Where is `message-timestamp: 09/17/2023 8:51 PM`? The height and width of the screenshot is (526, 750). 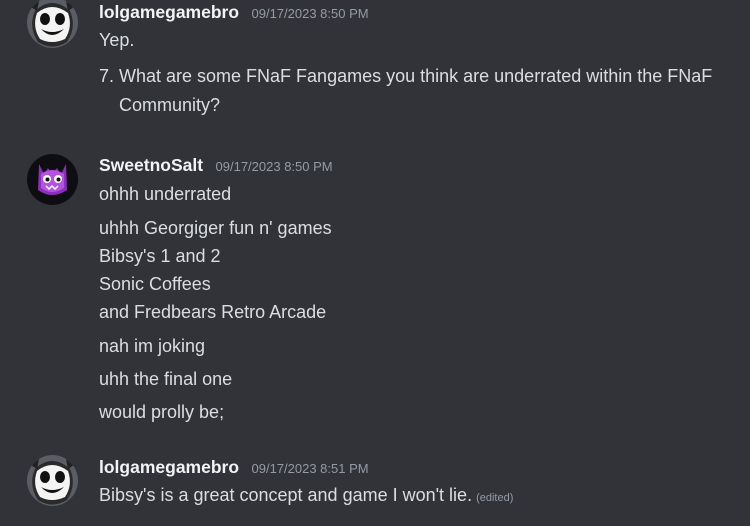
message-timestamp: 09/17/2023 8:51 PM is located at coordinates (310, 468).